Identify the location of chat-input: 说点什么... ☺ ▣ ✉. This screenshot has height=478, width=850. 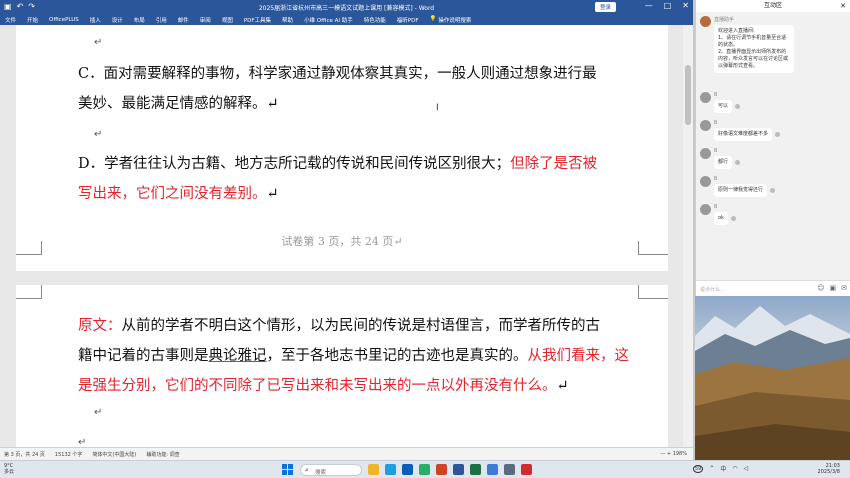
(773, 288).